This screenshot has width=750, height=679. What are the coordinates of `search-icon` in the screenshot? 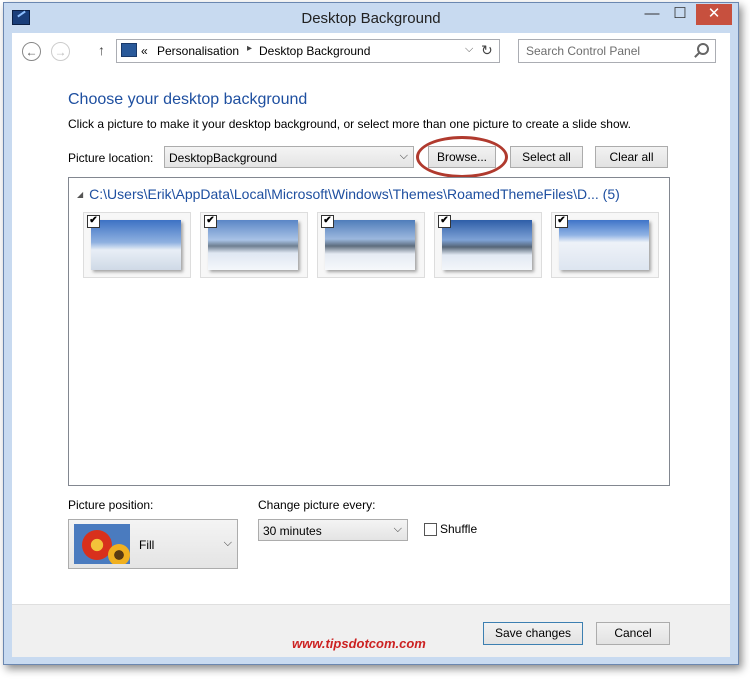 It's located at (703, 49).